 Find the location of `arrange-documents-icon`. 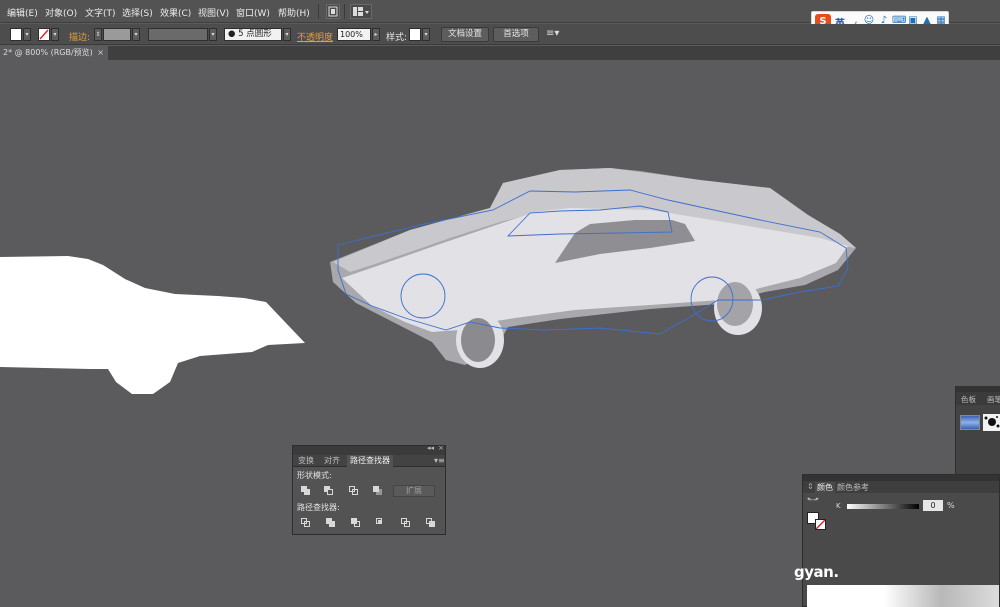

arrange-documents-icon is located at coordinates (361, 11).